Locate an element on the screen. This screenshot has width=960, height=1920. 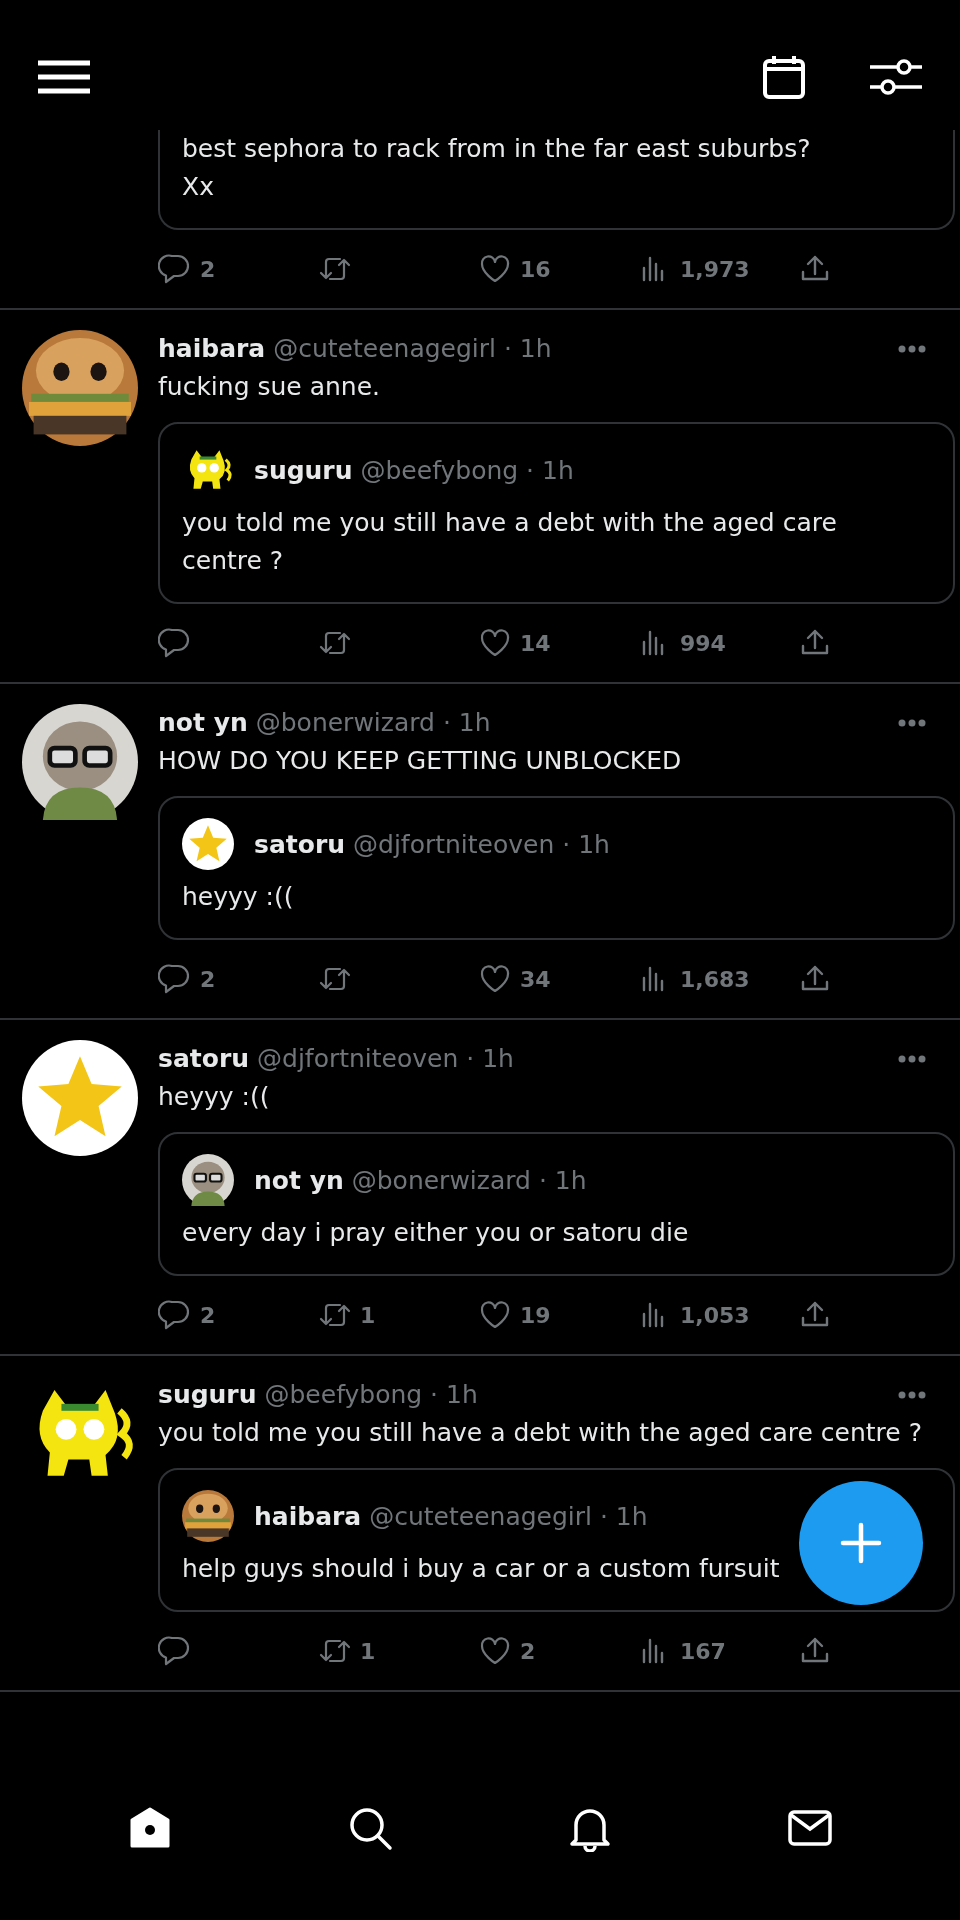
quote-card: best sephora to rack from in the far east suburbs? Xx is located at coordinates (556, 180).